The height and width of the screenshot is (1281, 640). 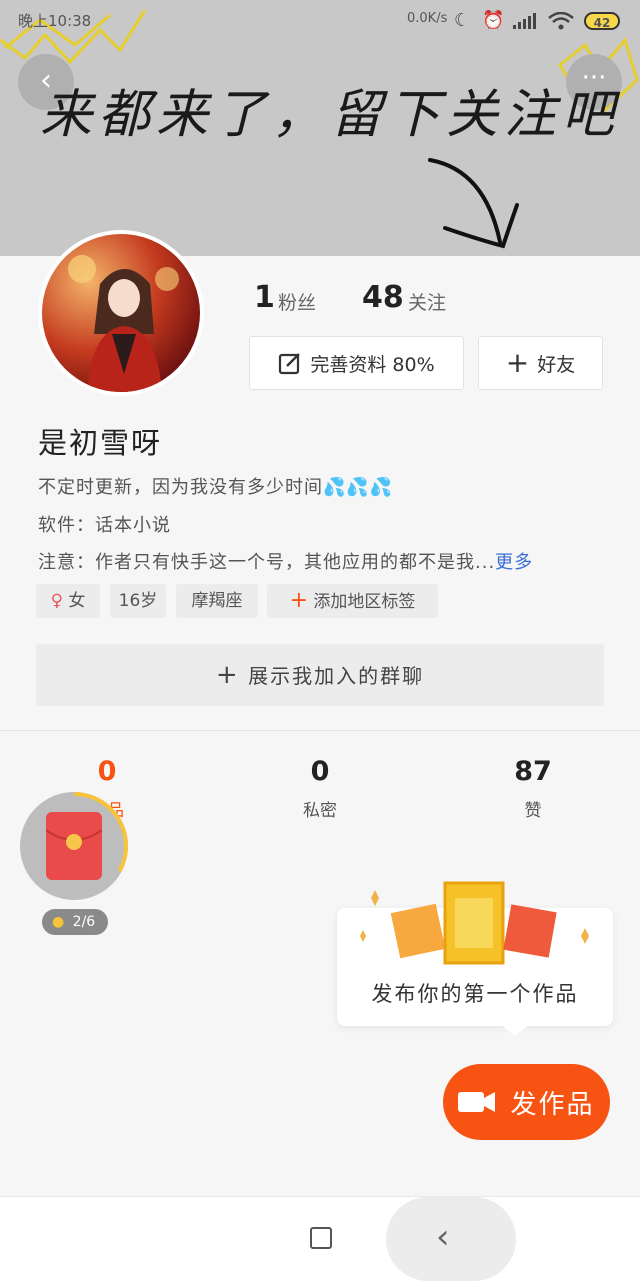 I want to click on show-groups-button: + 展示我加入的群聊, so click(x=320, y=675).